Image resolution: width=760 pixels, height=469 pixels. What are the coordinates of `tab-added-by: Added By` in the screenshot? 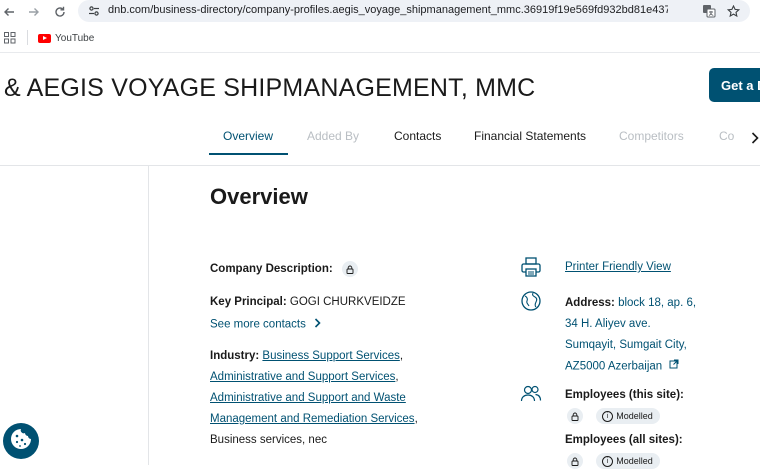 It's located at (333, 136).